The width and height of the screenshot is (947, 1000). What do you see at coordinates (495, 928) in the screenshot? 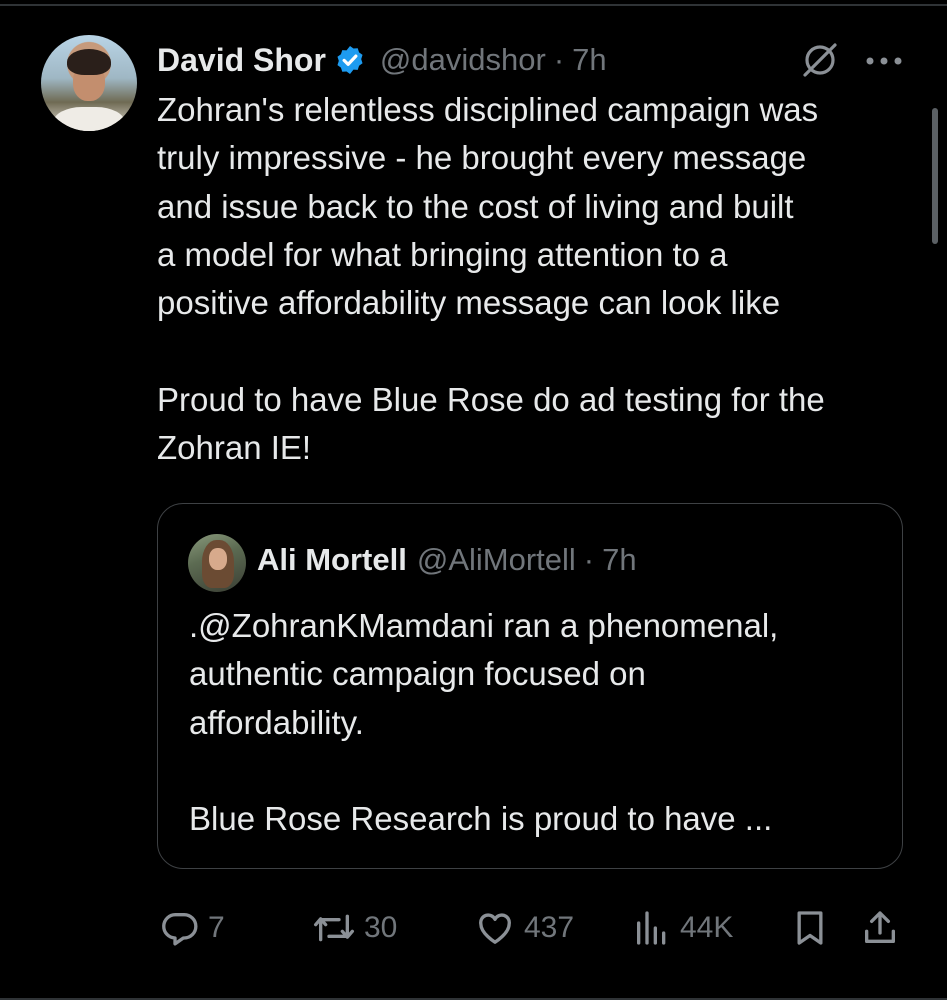
I see `like-icon` at bounding box center [495, 928].